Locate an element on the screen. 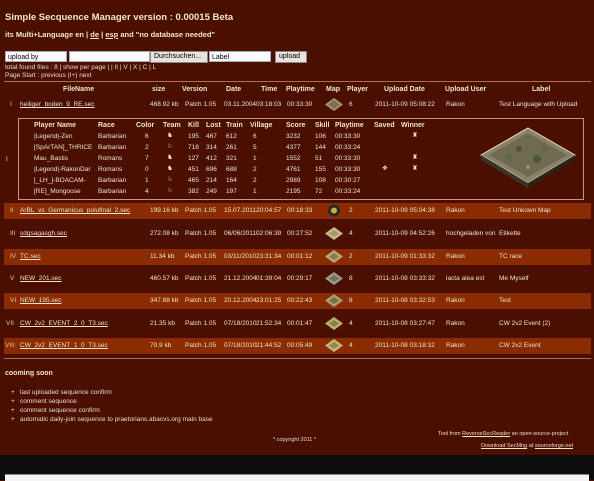  upload-by-input: upload by is located at coordinates (36, 56).